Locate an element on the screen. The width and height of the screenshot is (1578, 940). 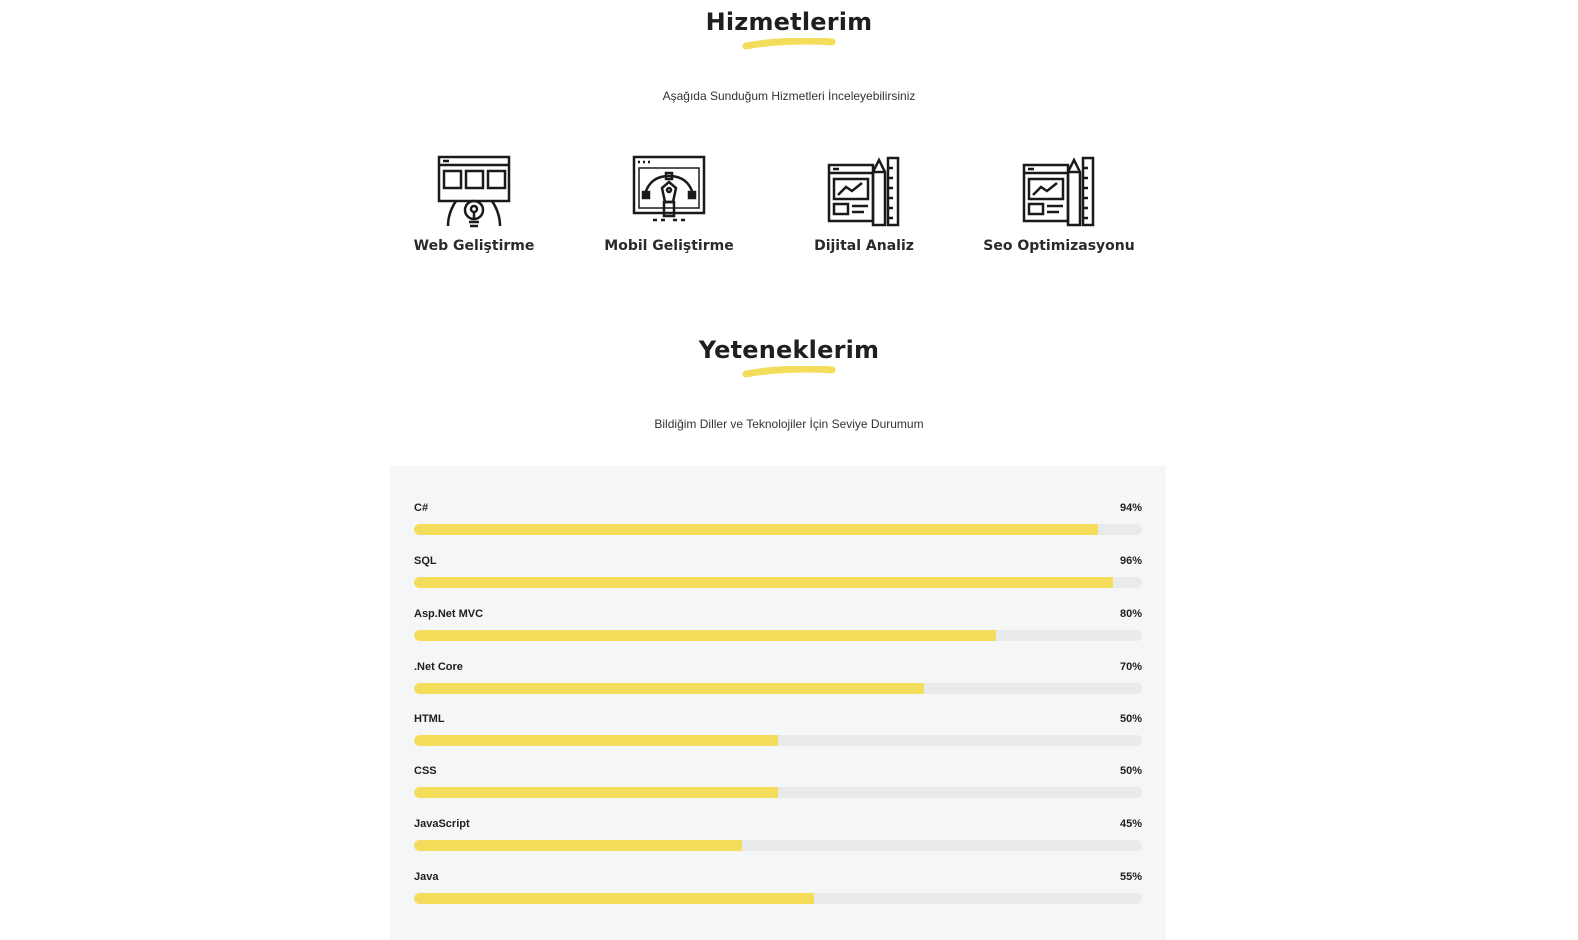
skill-percent: 55% is located at coordinates (1130, 877).